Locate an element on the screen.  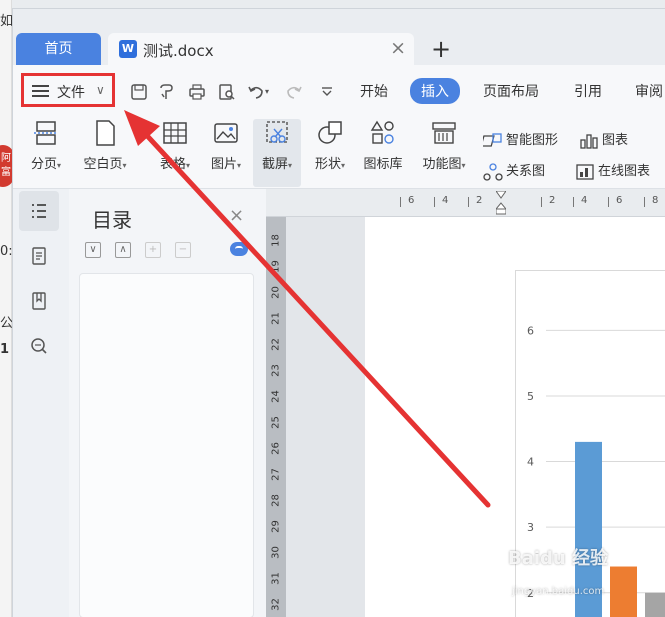
indent-marker is located at coordinates (501, 202).